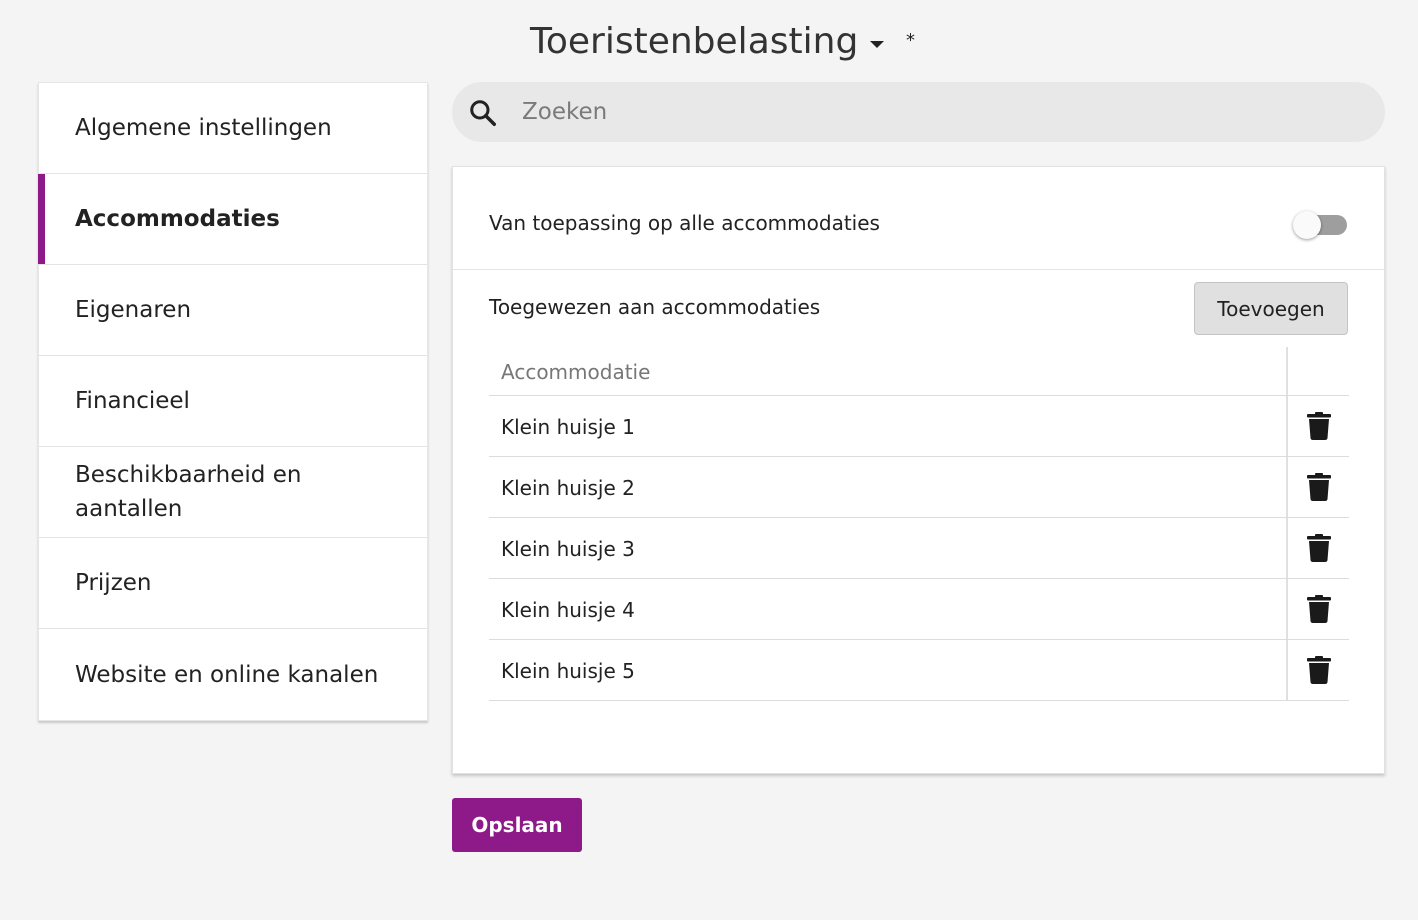  I want to click on table-row: Klein huisje 3, so click(919, 548).